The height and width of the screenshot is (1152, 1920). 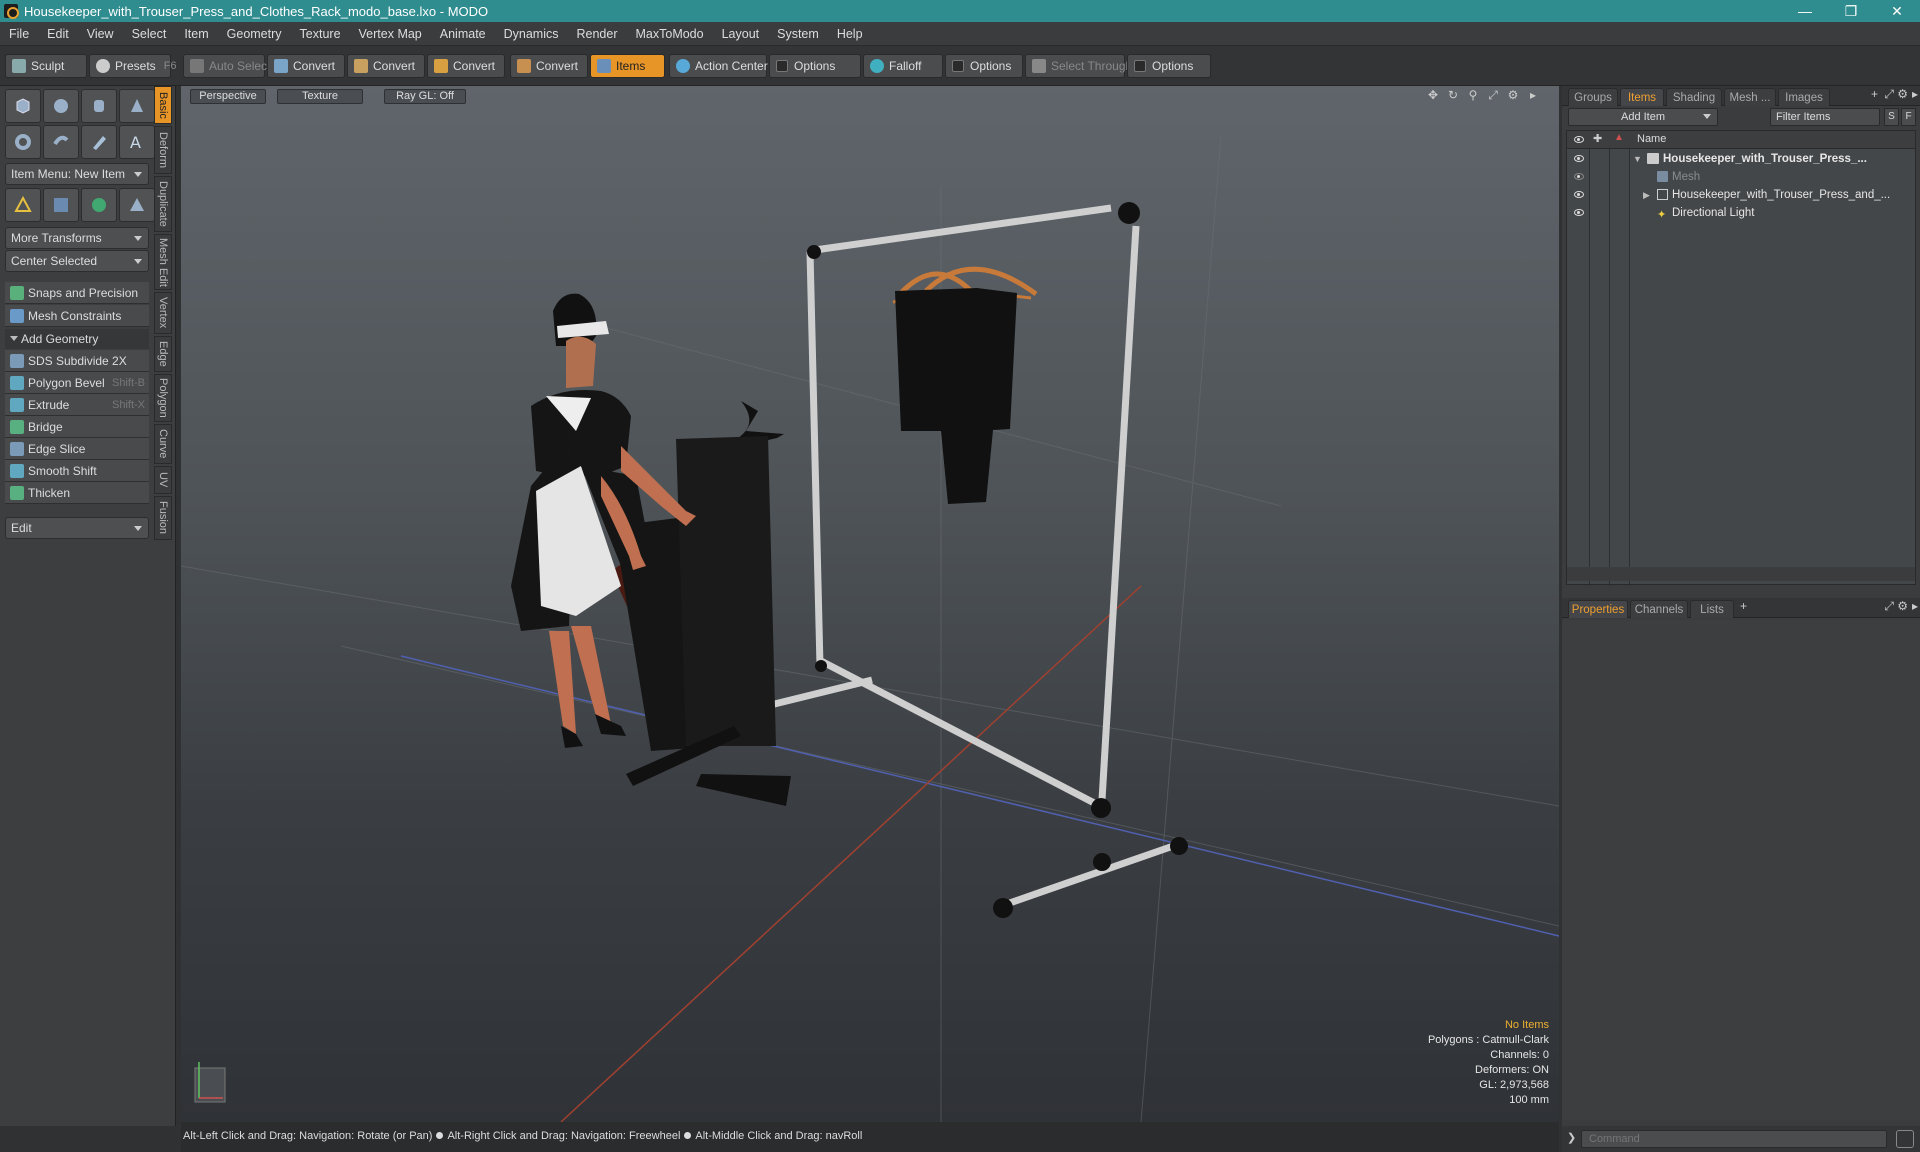 I want to click on menu-item: Item, so click(x=196, y=34).